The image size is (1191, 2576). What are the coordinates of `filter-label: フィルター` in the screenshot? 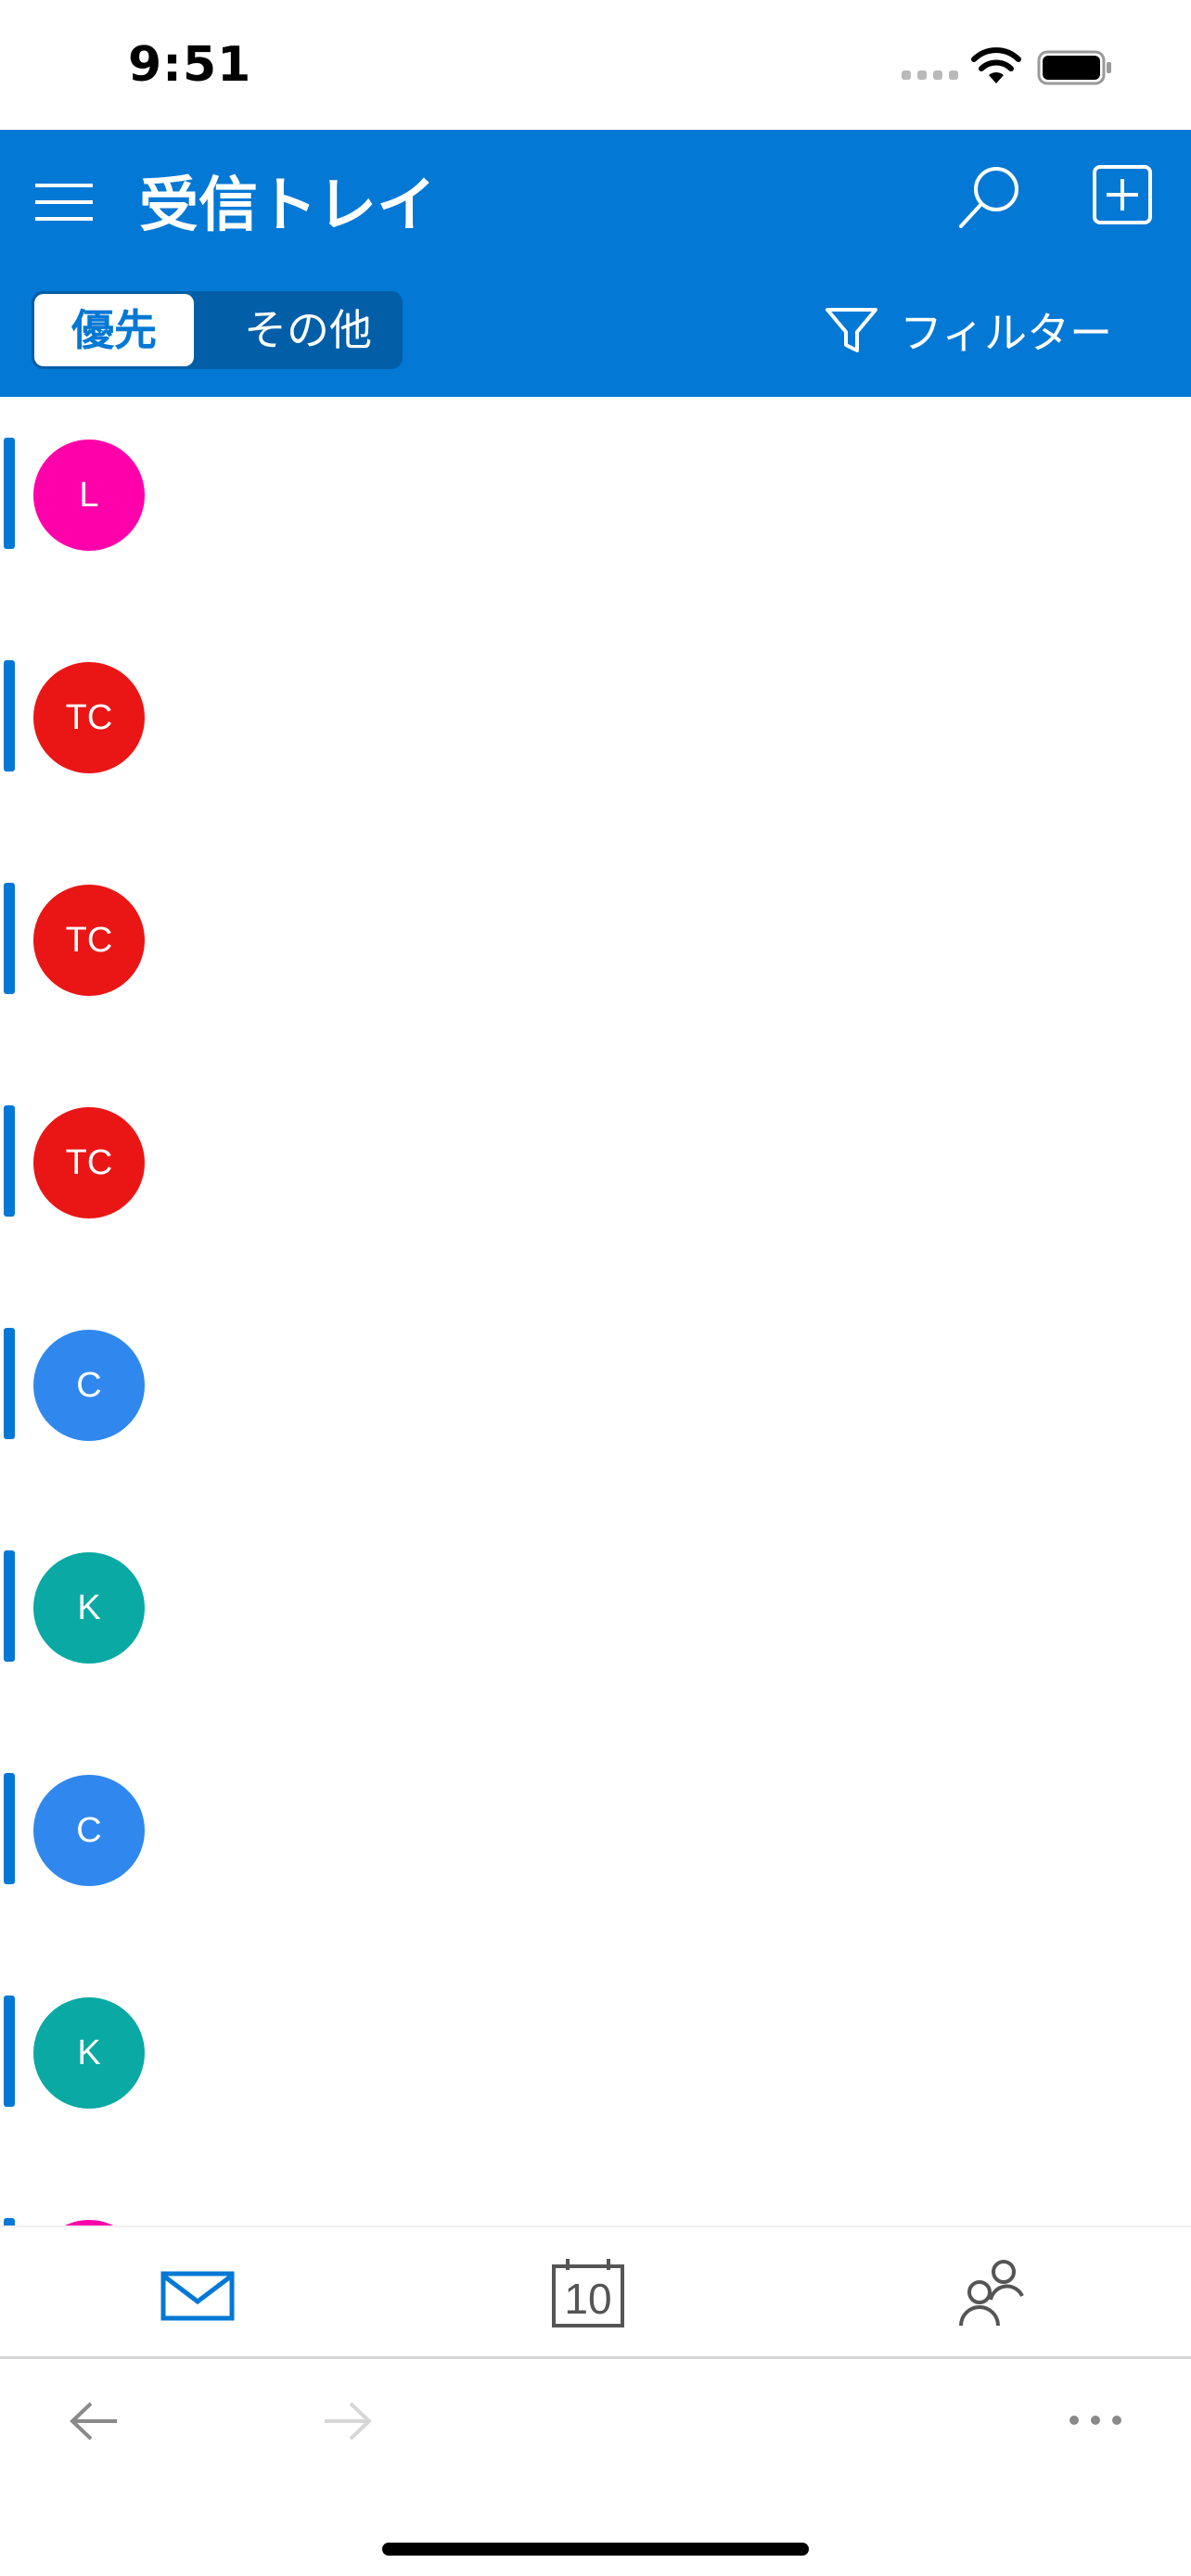 It's located at (1007, 333).